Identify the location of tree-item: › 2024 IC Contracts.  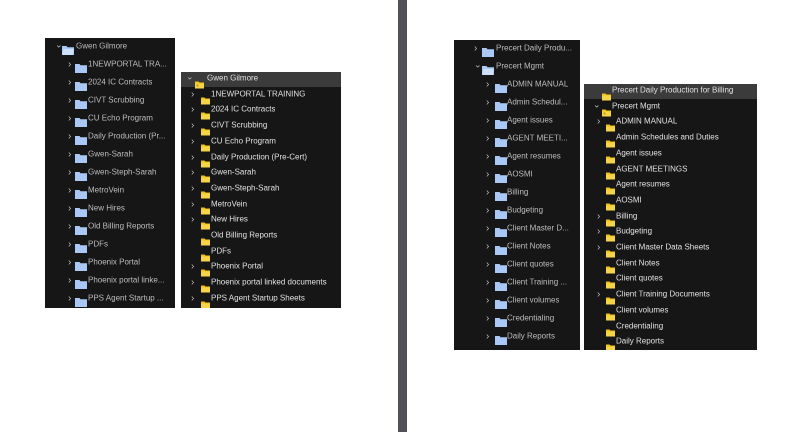
(261, 111).